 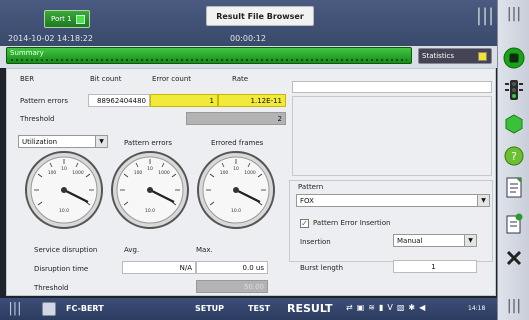 I want to click on pattern-select: FOX ▼, so click(x=393, y=200).